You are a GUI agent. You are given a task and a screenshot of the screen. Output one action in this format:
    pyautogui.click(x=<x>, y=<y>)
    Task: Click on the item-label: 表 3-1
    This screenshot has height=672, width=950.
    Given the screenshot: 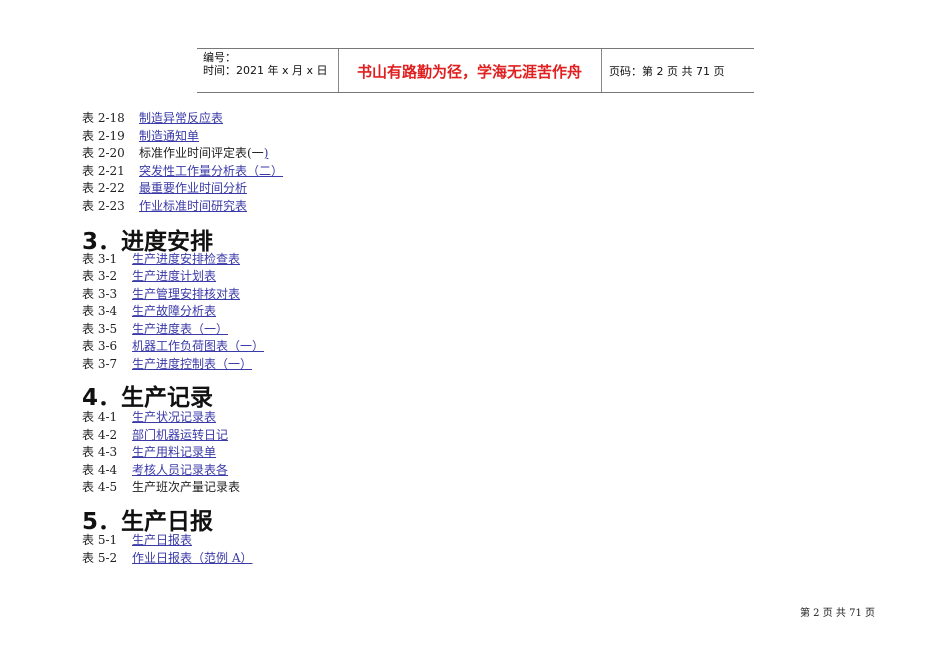 What is the action you would take?
    pyautogui.click(x=100, y=259)
    